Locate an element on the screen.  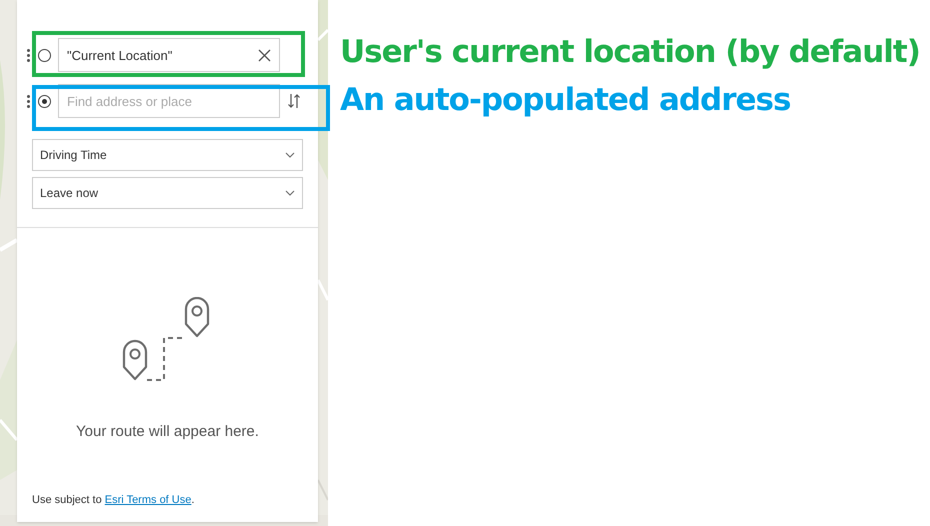
dropdown-select: Driving Time is located at coordinates (167, 155).